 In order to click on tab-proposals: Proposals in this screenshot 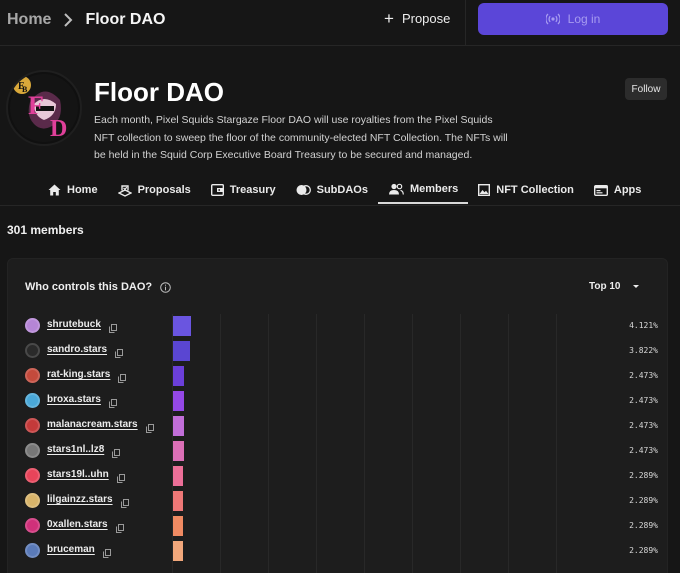, I will do `click(154, 190)`.